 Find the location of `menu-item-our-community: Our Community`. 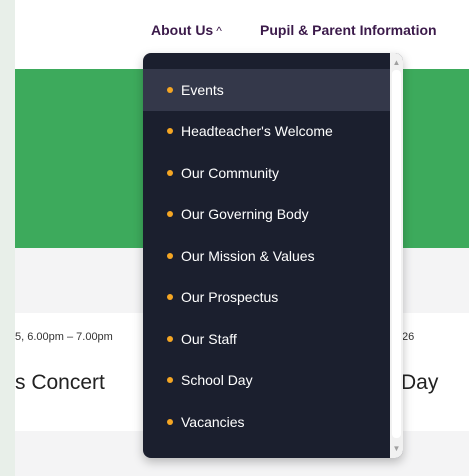

menu-item-our-community: Our Community is located at coordinates (266, 173).